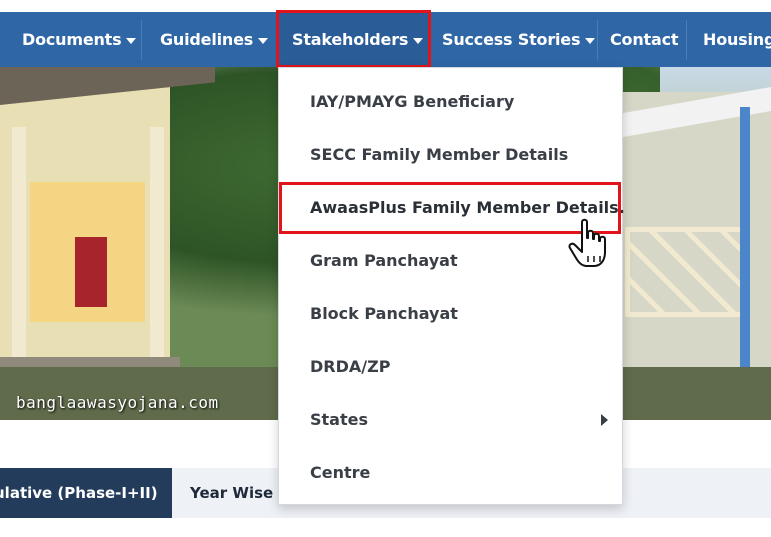  Describe the element at coordinates (604, 420) in the screenshot. I see `chevron-right-icon` at that location.